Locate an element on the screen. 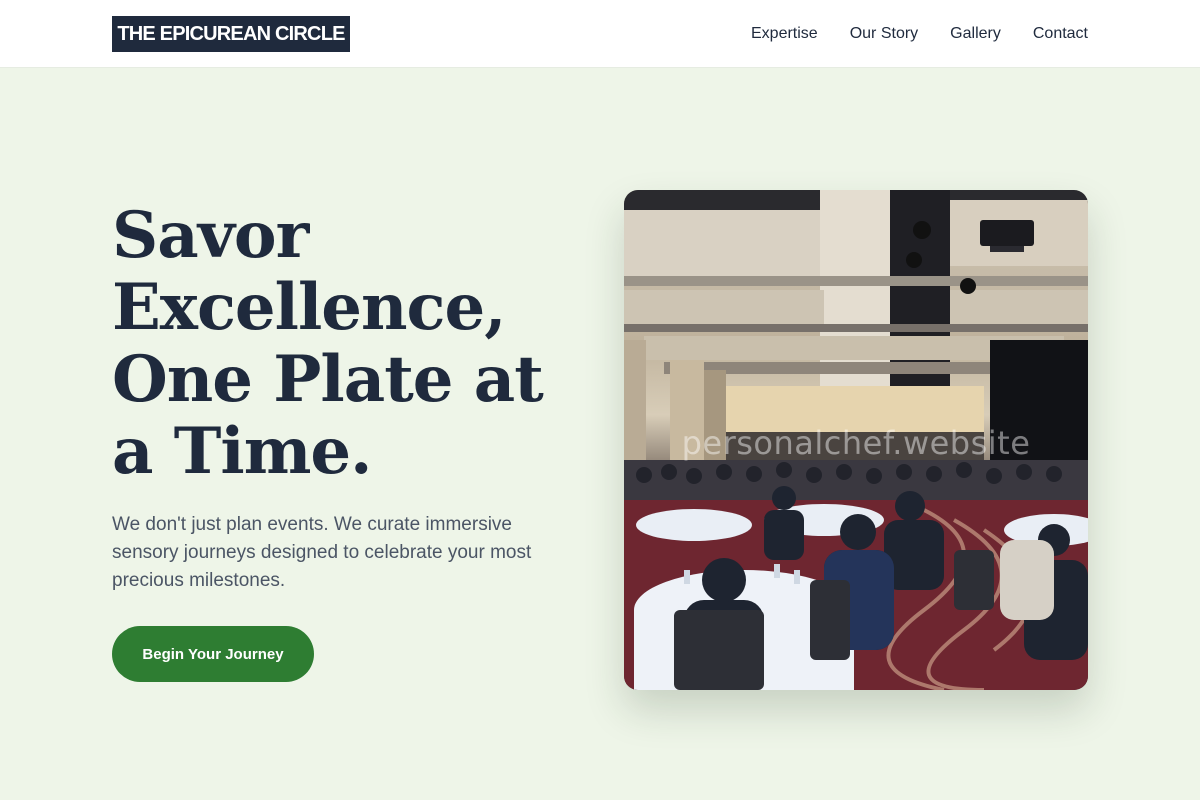 The width and height of the screenshot is (1200, 800). image-watermark: personalchef.website is located at coordinates (856, 443).